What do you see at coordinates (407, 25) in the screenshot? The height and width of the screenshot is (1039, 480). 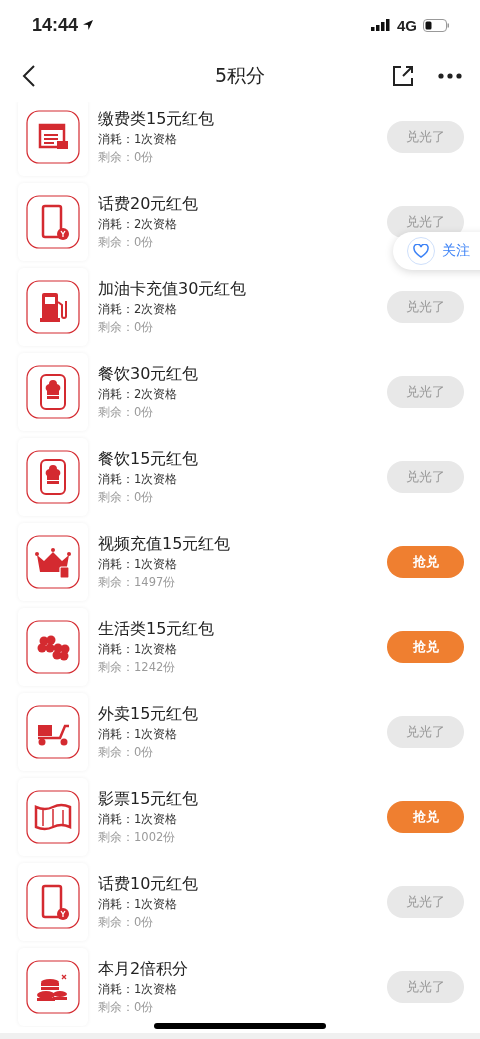 I see `network-label: 4G` at bounding box center [407, 25].